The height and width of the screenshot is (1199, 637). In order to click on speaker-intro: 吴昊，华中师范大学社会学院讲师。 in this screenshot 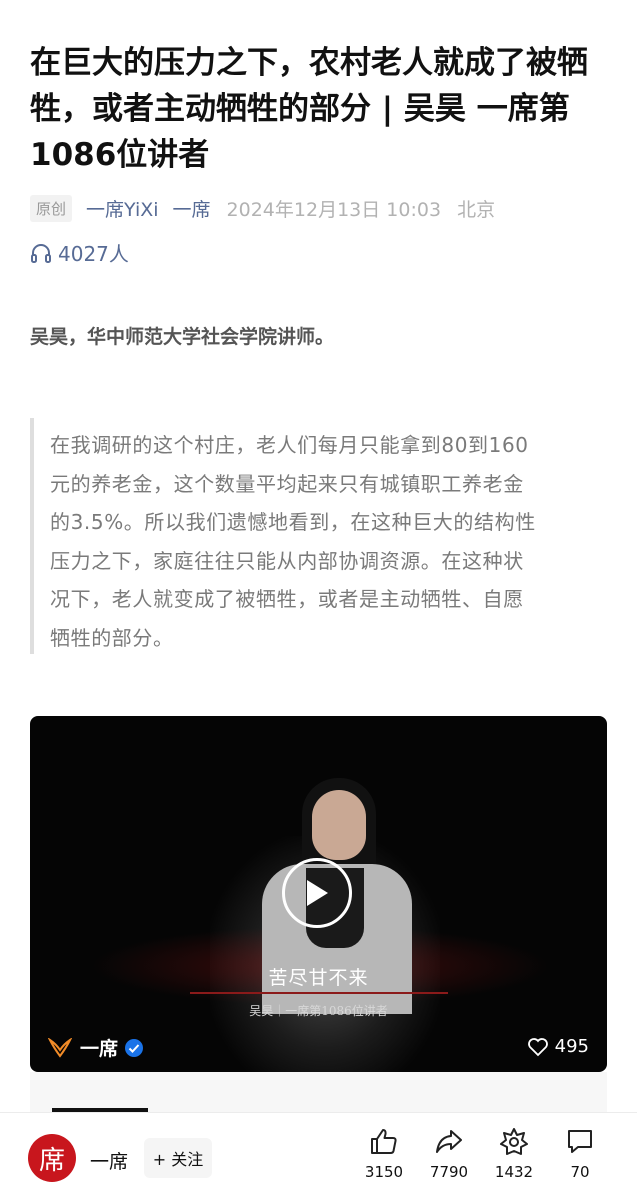, I will do `click(182, 337)`.